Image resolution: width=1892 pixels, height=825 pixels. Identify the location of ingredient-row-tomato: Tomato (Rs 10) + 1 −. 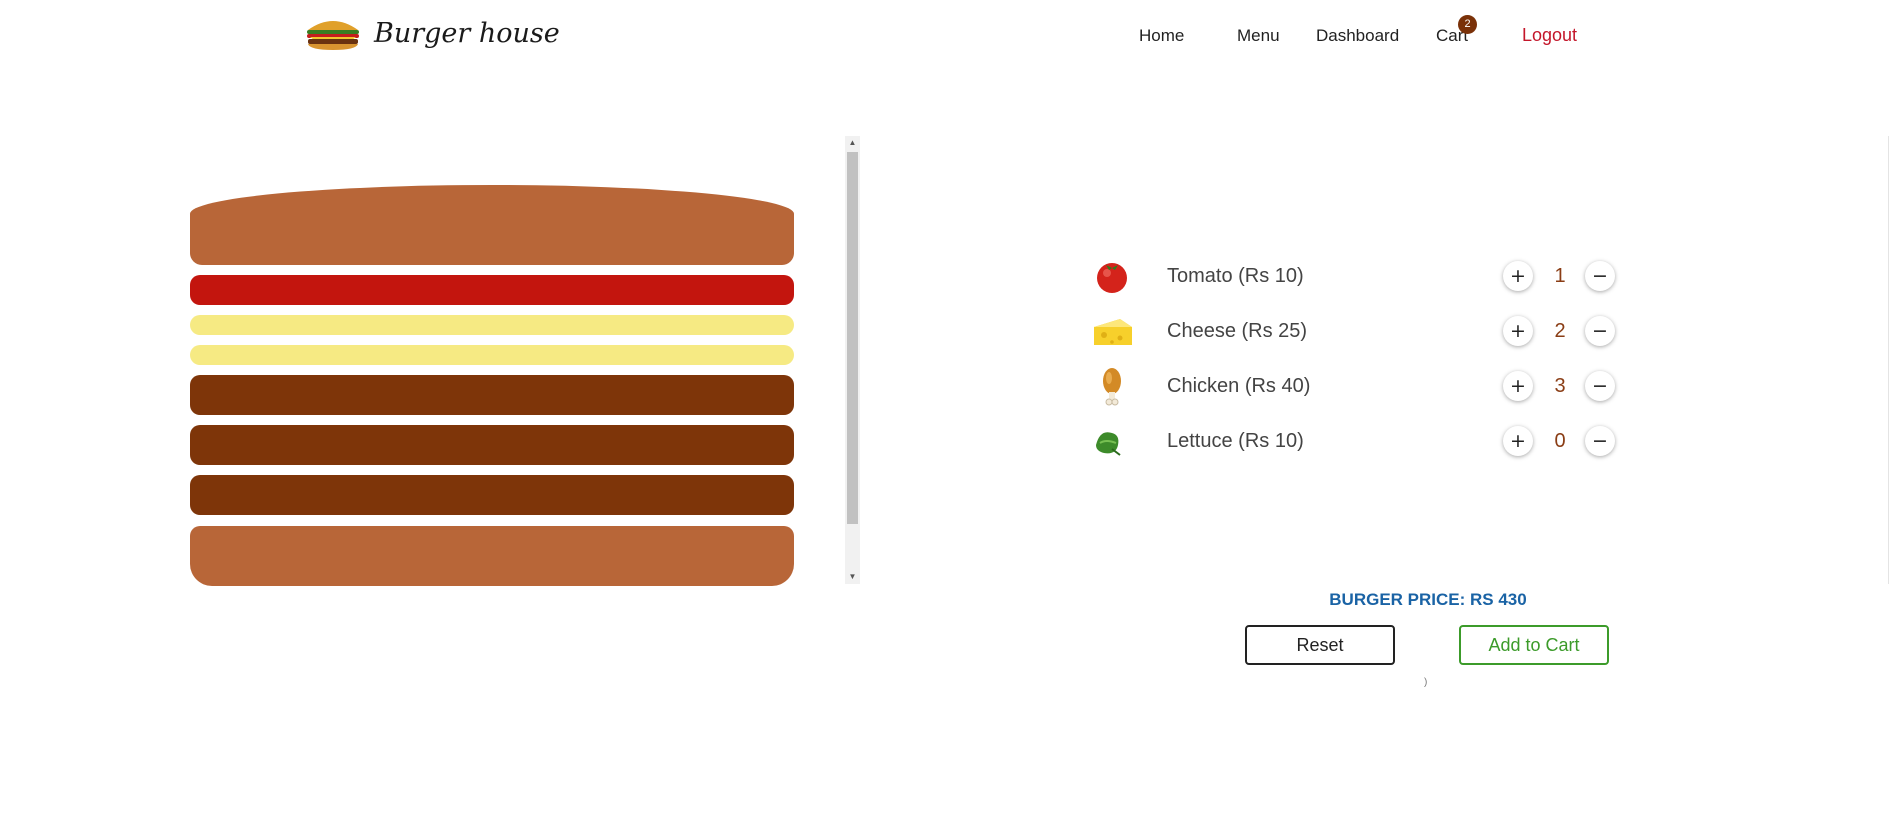
(1355, 276).